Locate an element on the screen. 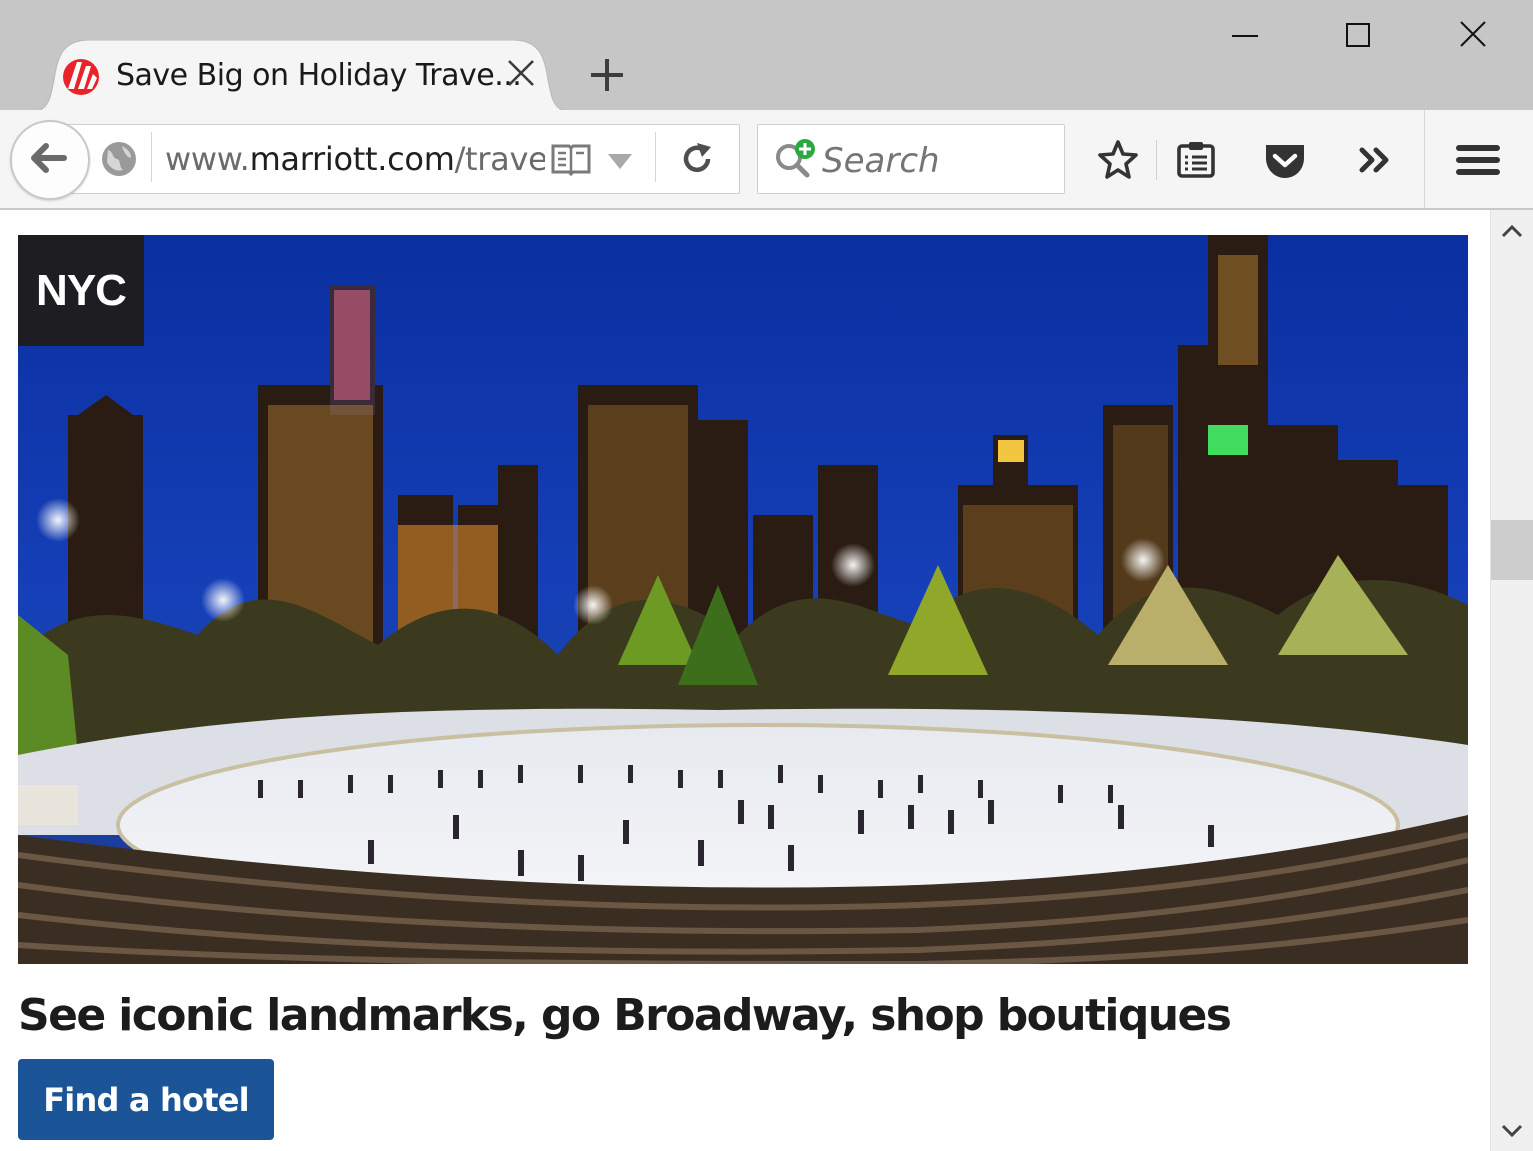 This screenshot has height=1151, width=1533. url-host: marriott.com is located at coordinates (352, 159).